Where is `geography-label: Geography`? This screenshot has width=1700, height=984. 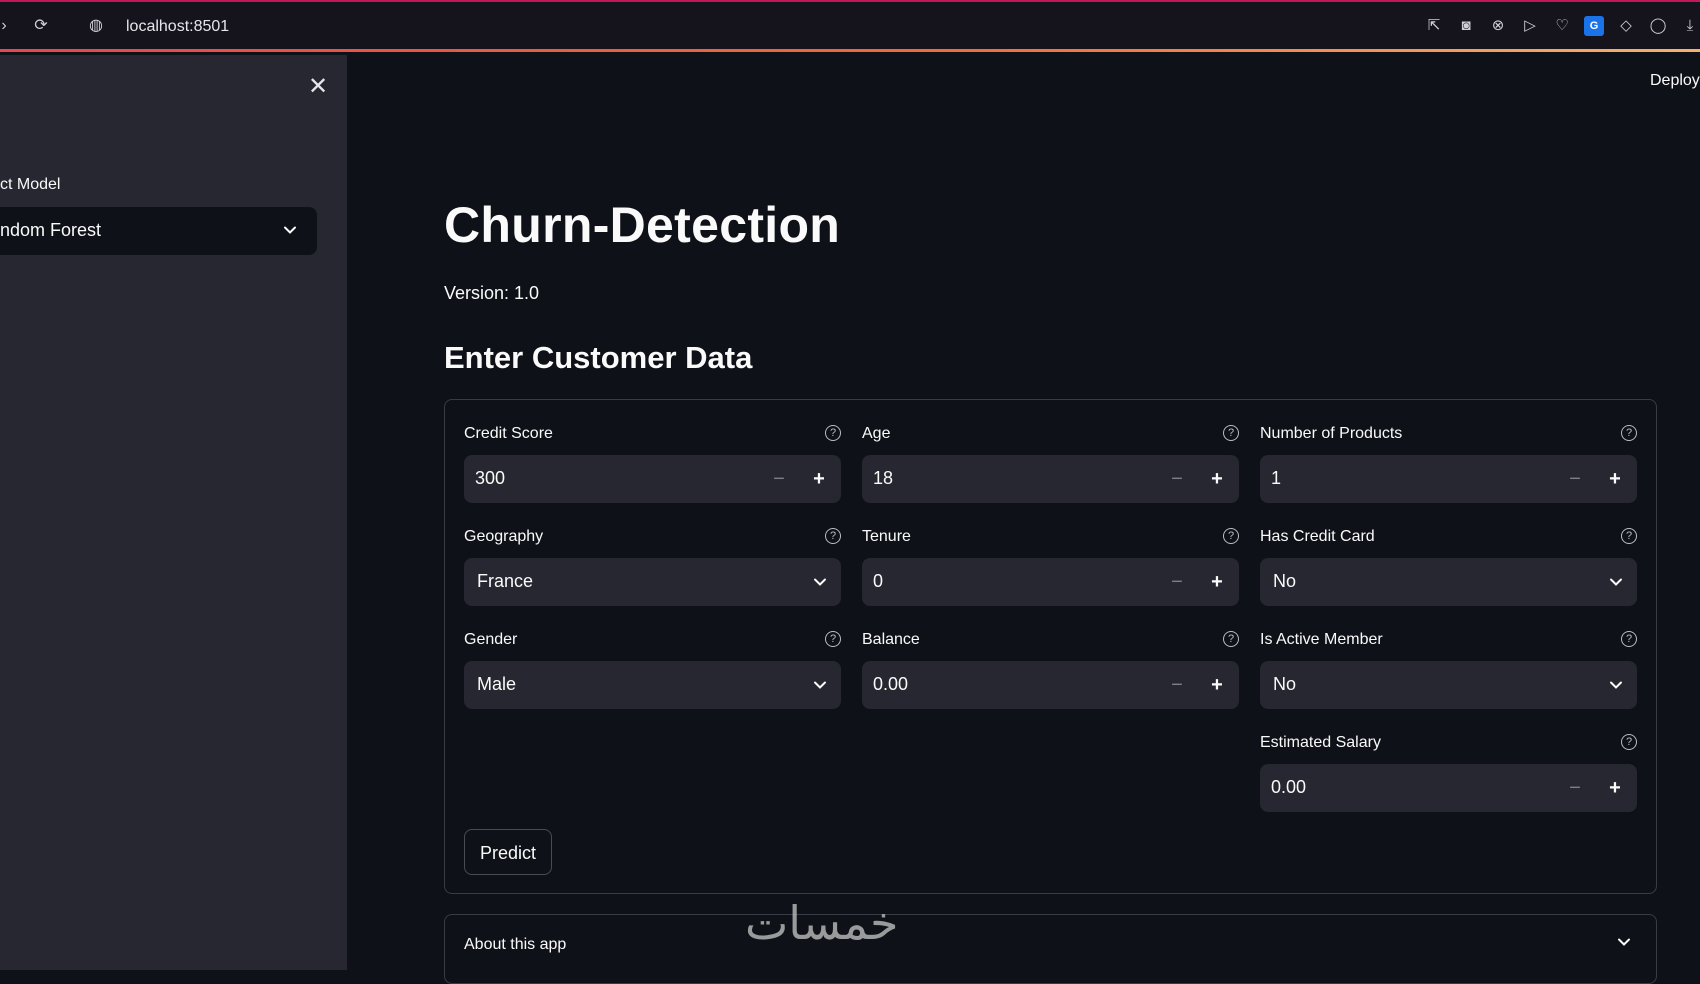 geography-label: Geography is located at coordinates (504, 536).